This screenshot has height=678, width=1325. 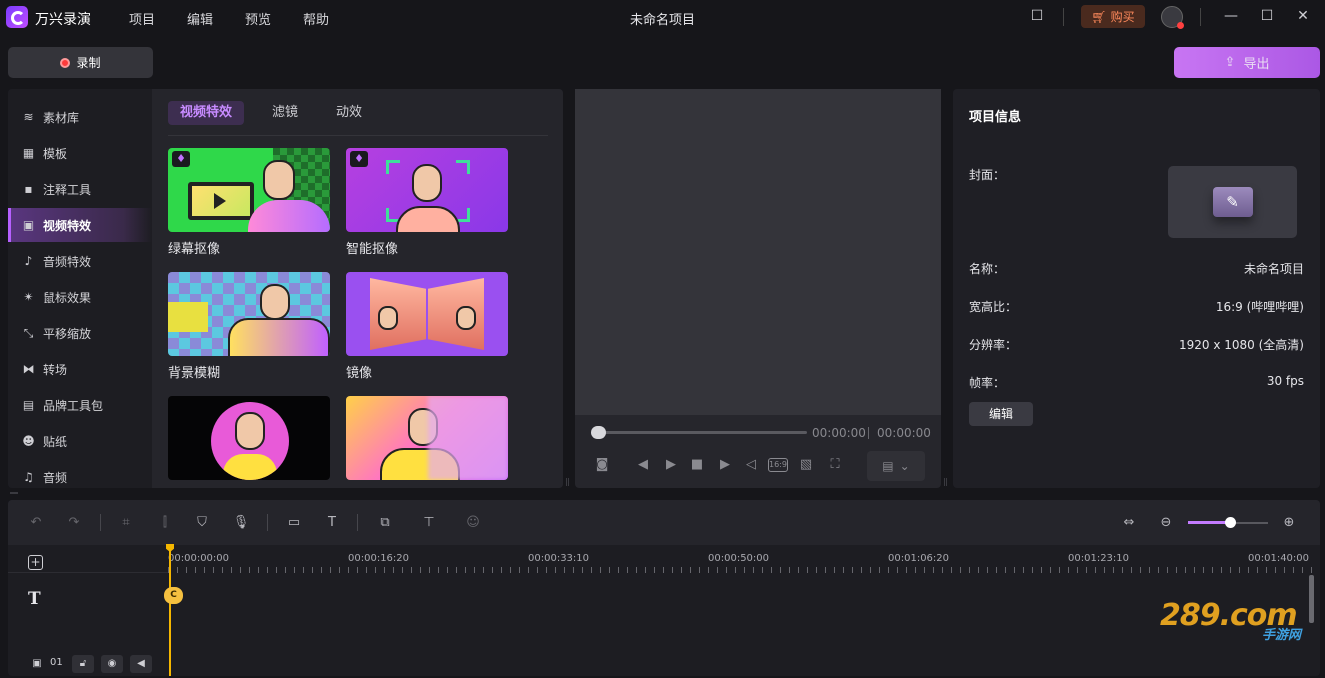 I want to click on microphone-icon: 🎙︎, so click(x=241, y=523).